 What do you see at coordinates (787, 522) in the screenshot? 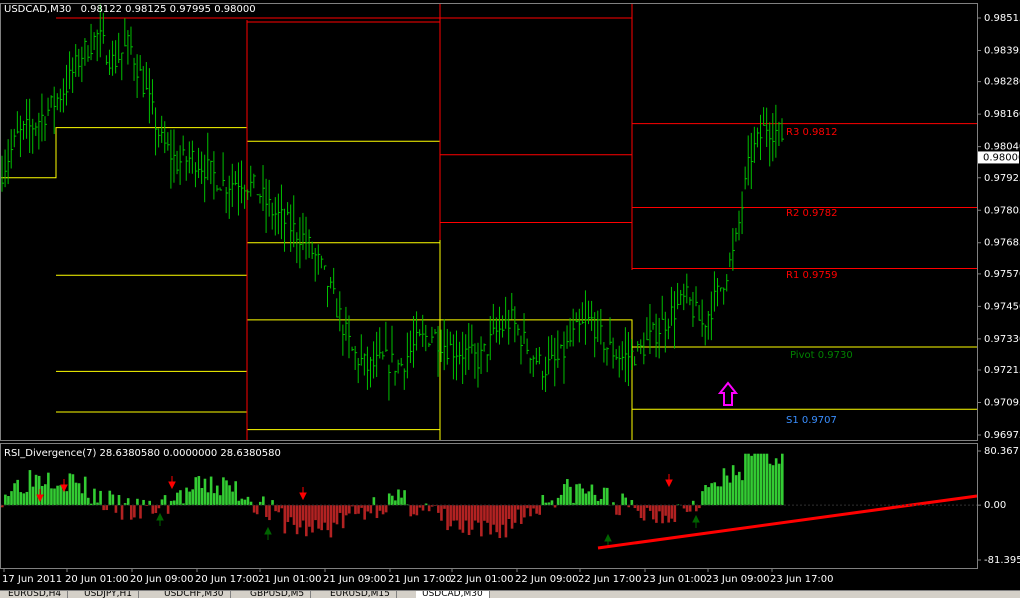
I see `divergence-trendline` at bounding box center [787, 522].